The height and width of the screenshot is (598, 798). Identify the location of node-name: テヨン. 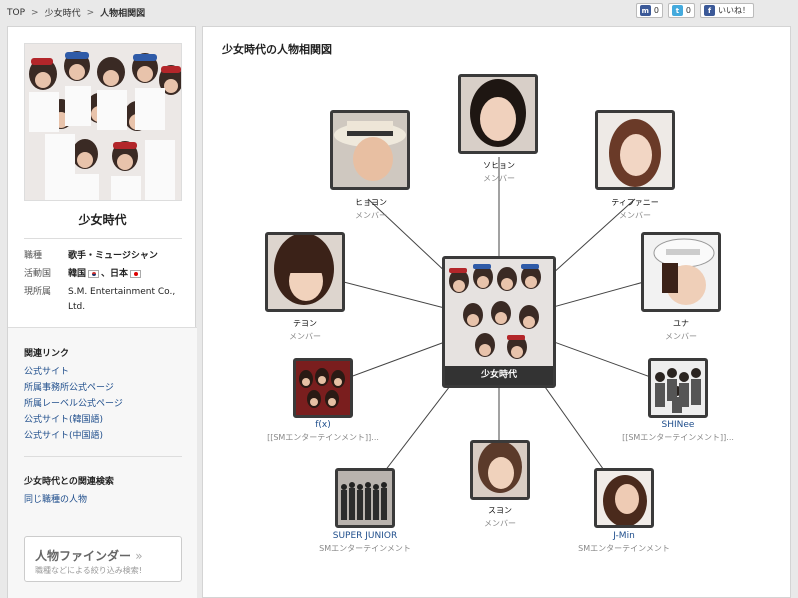
(305, 323).